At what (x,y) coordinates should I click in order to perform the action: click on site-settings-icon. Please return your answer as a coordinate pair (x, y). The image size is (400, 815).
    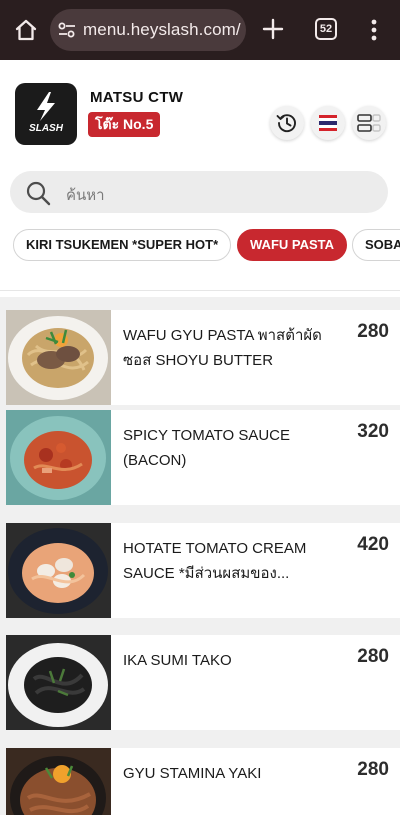
    Looking at the image, I should click on (67, 30).